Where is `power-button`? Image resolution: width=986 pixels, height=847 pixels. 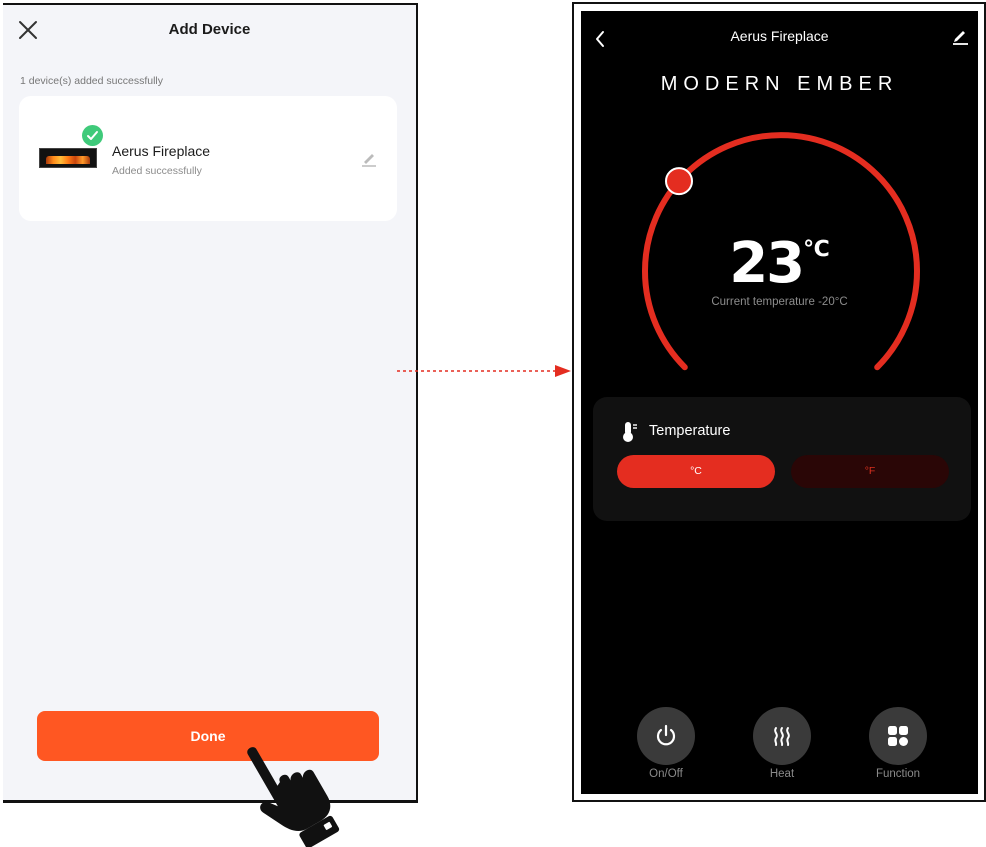
power-button is located at coordinates (666, 736).